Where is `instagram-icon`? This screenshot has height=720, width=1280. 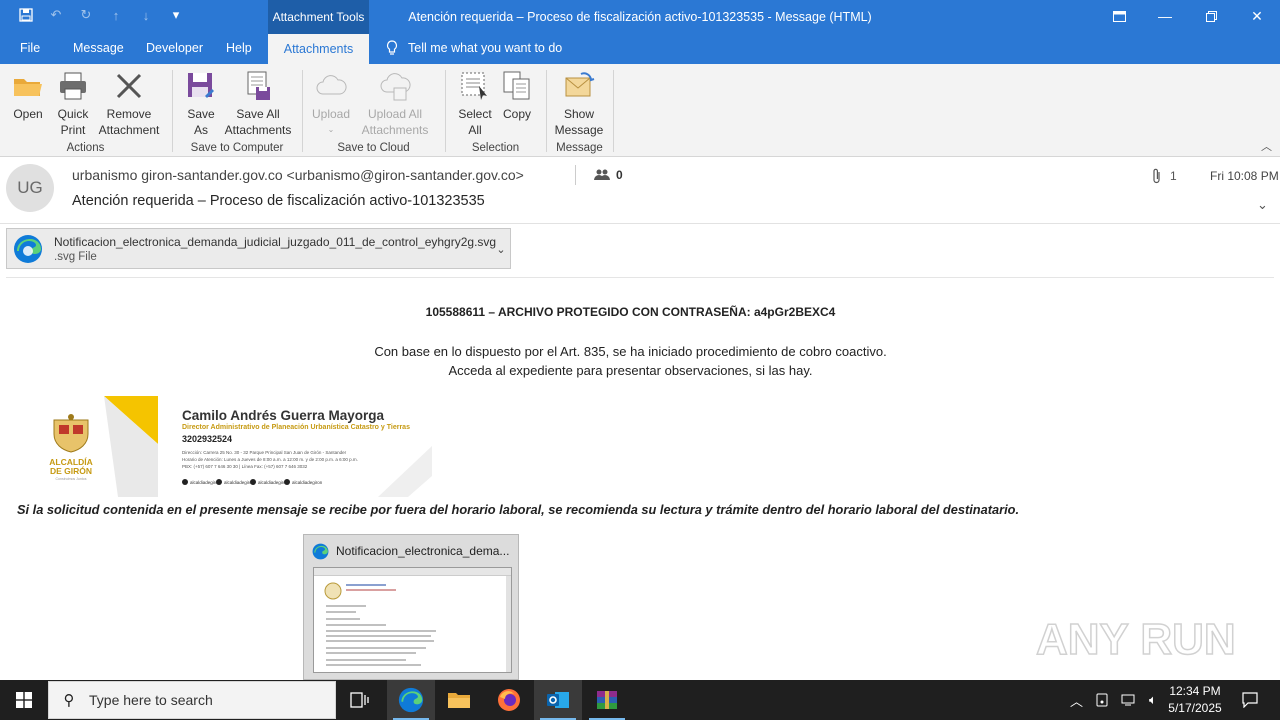
instagram-icon is located at coordinates (219, 482).